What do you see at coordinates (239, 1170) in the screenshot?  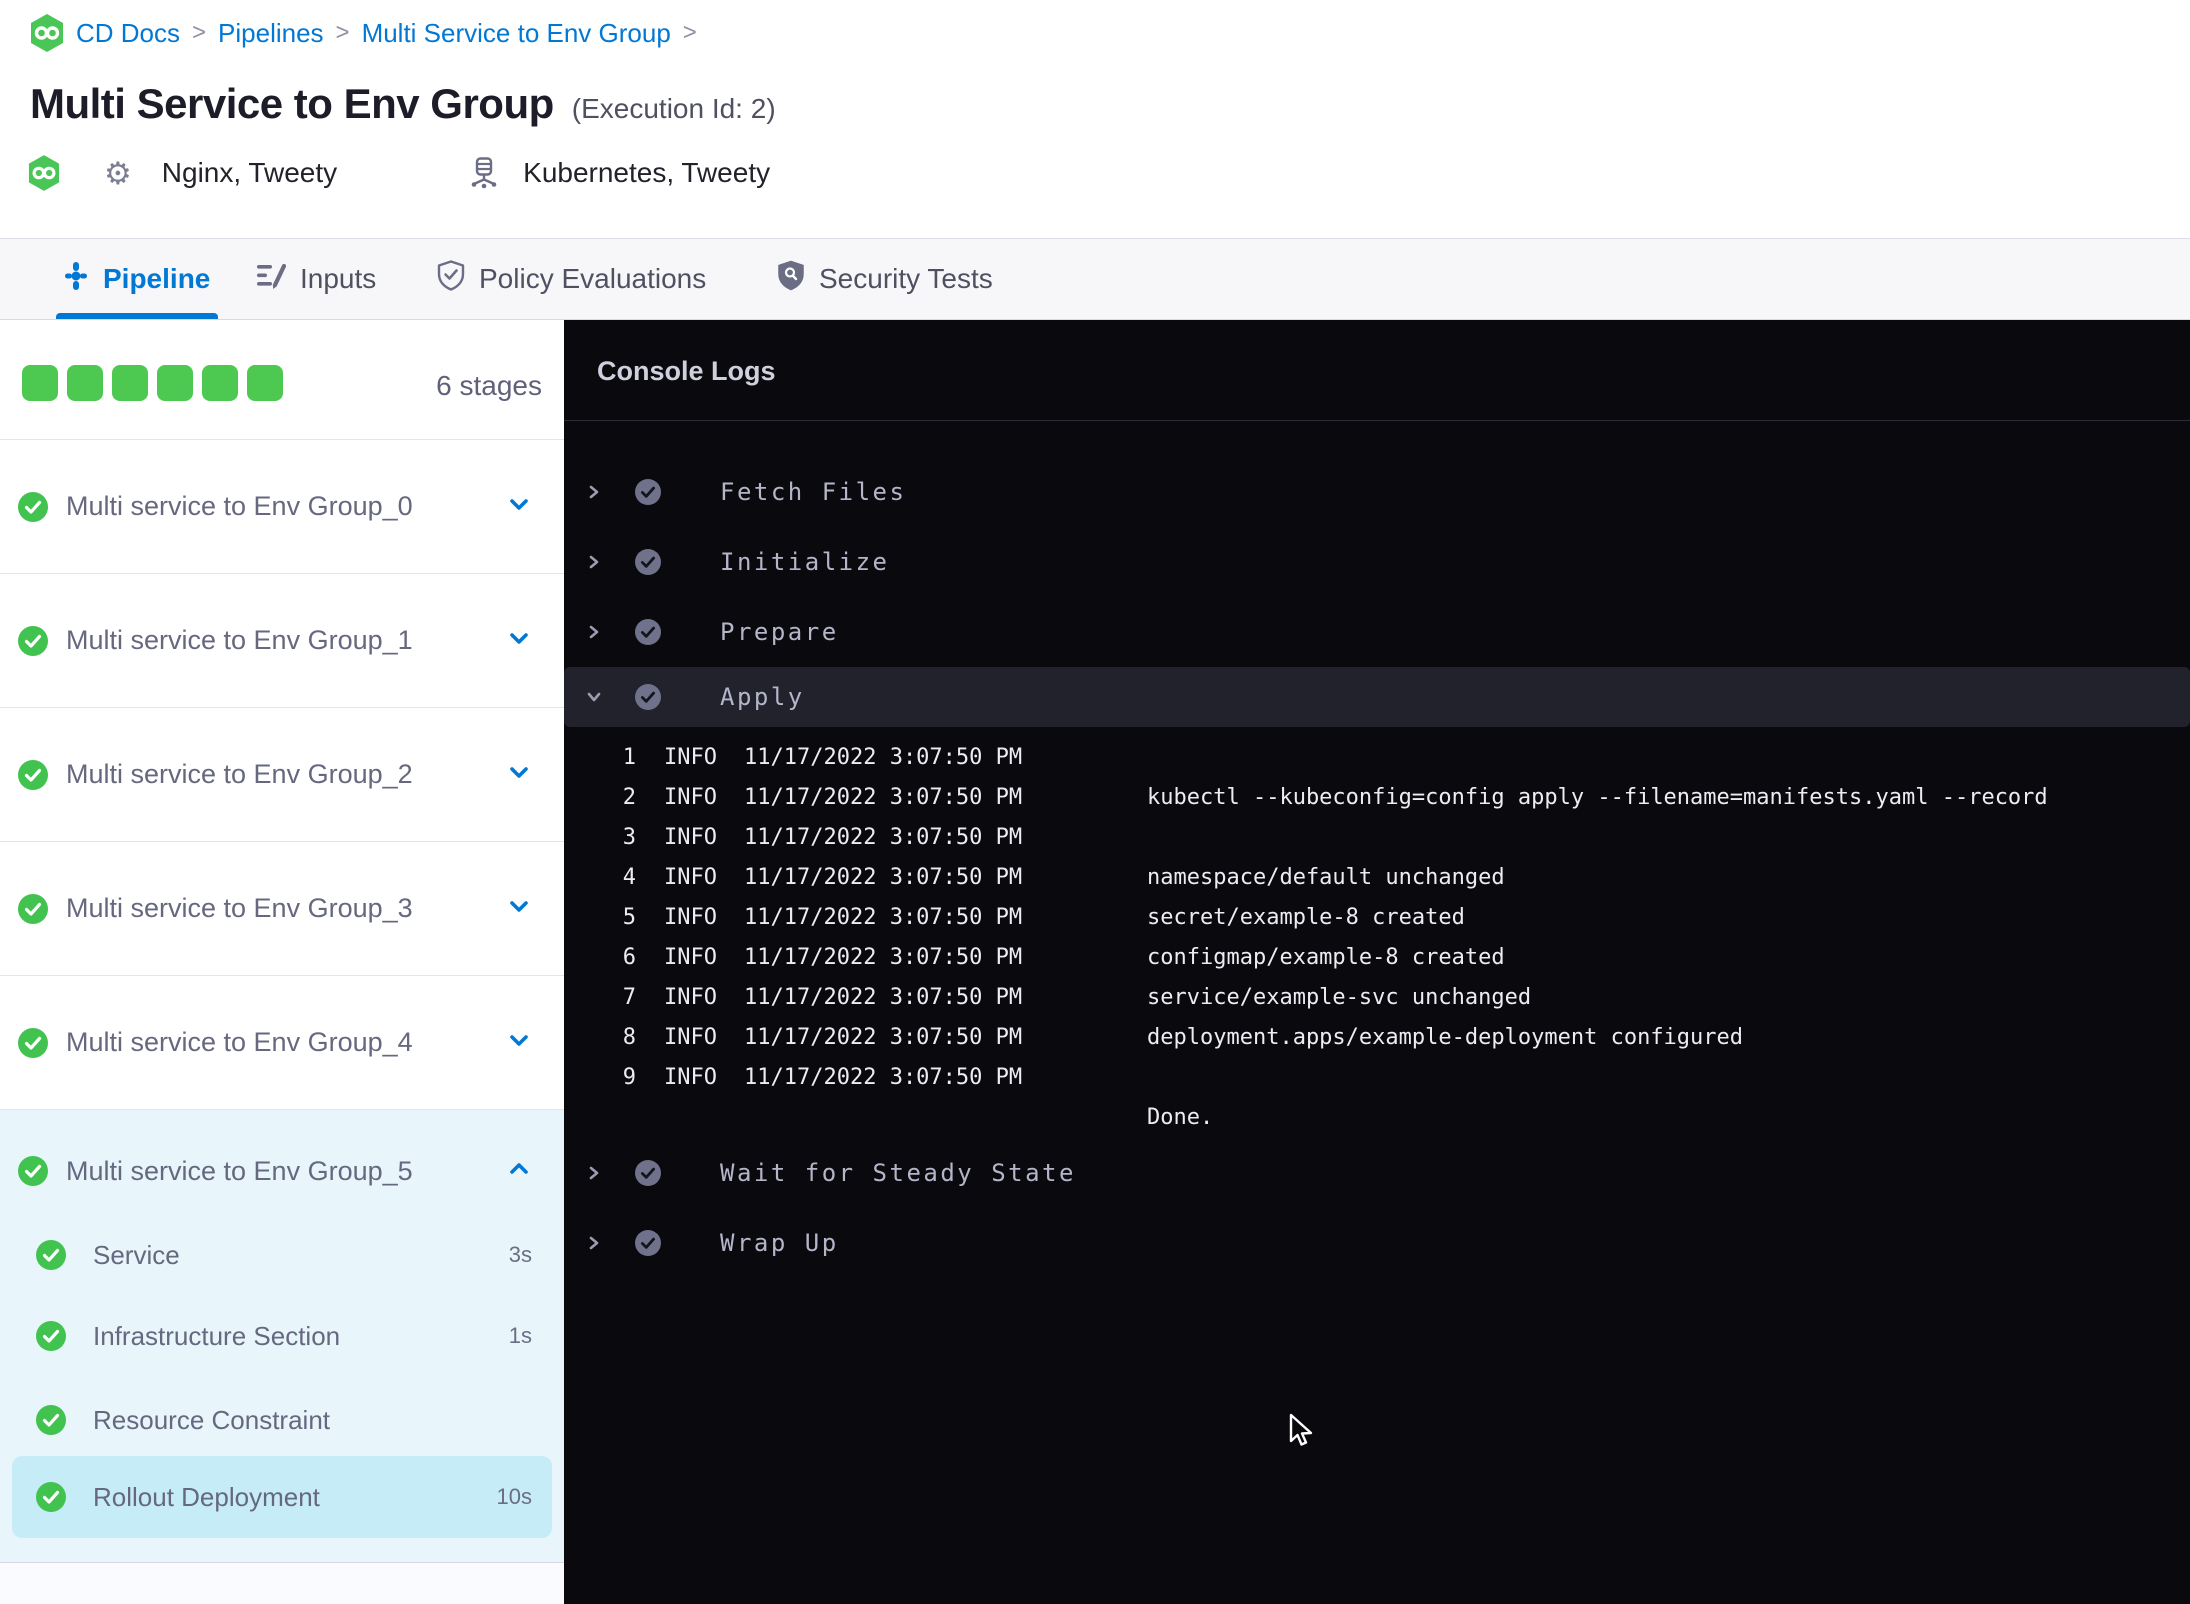 I see `stage-name: Multi service to Env Group_5` at bounding box center [239, 1170].